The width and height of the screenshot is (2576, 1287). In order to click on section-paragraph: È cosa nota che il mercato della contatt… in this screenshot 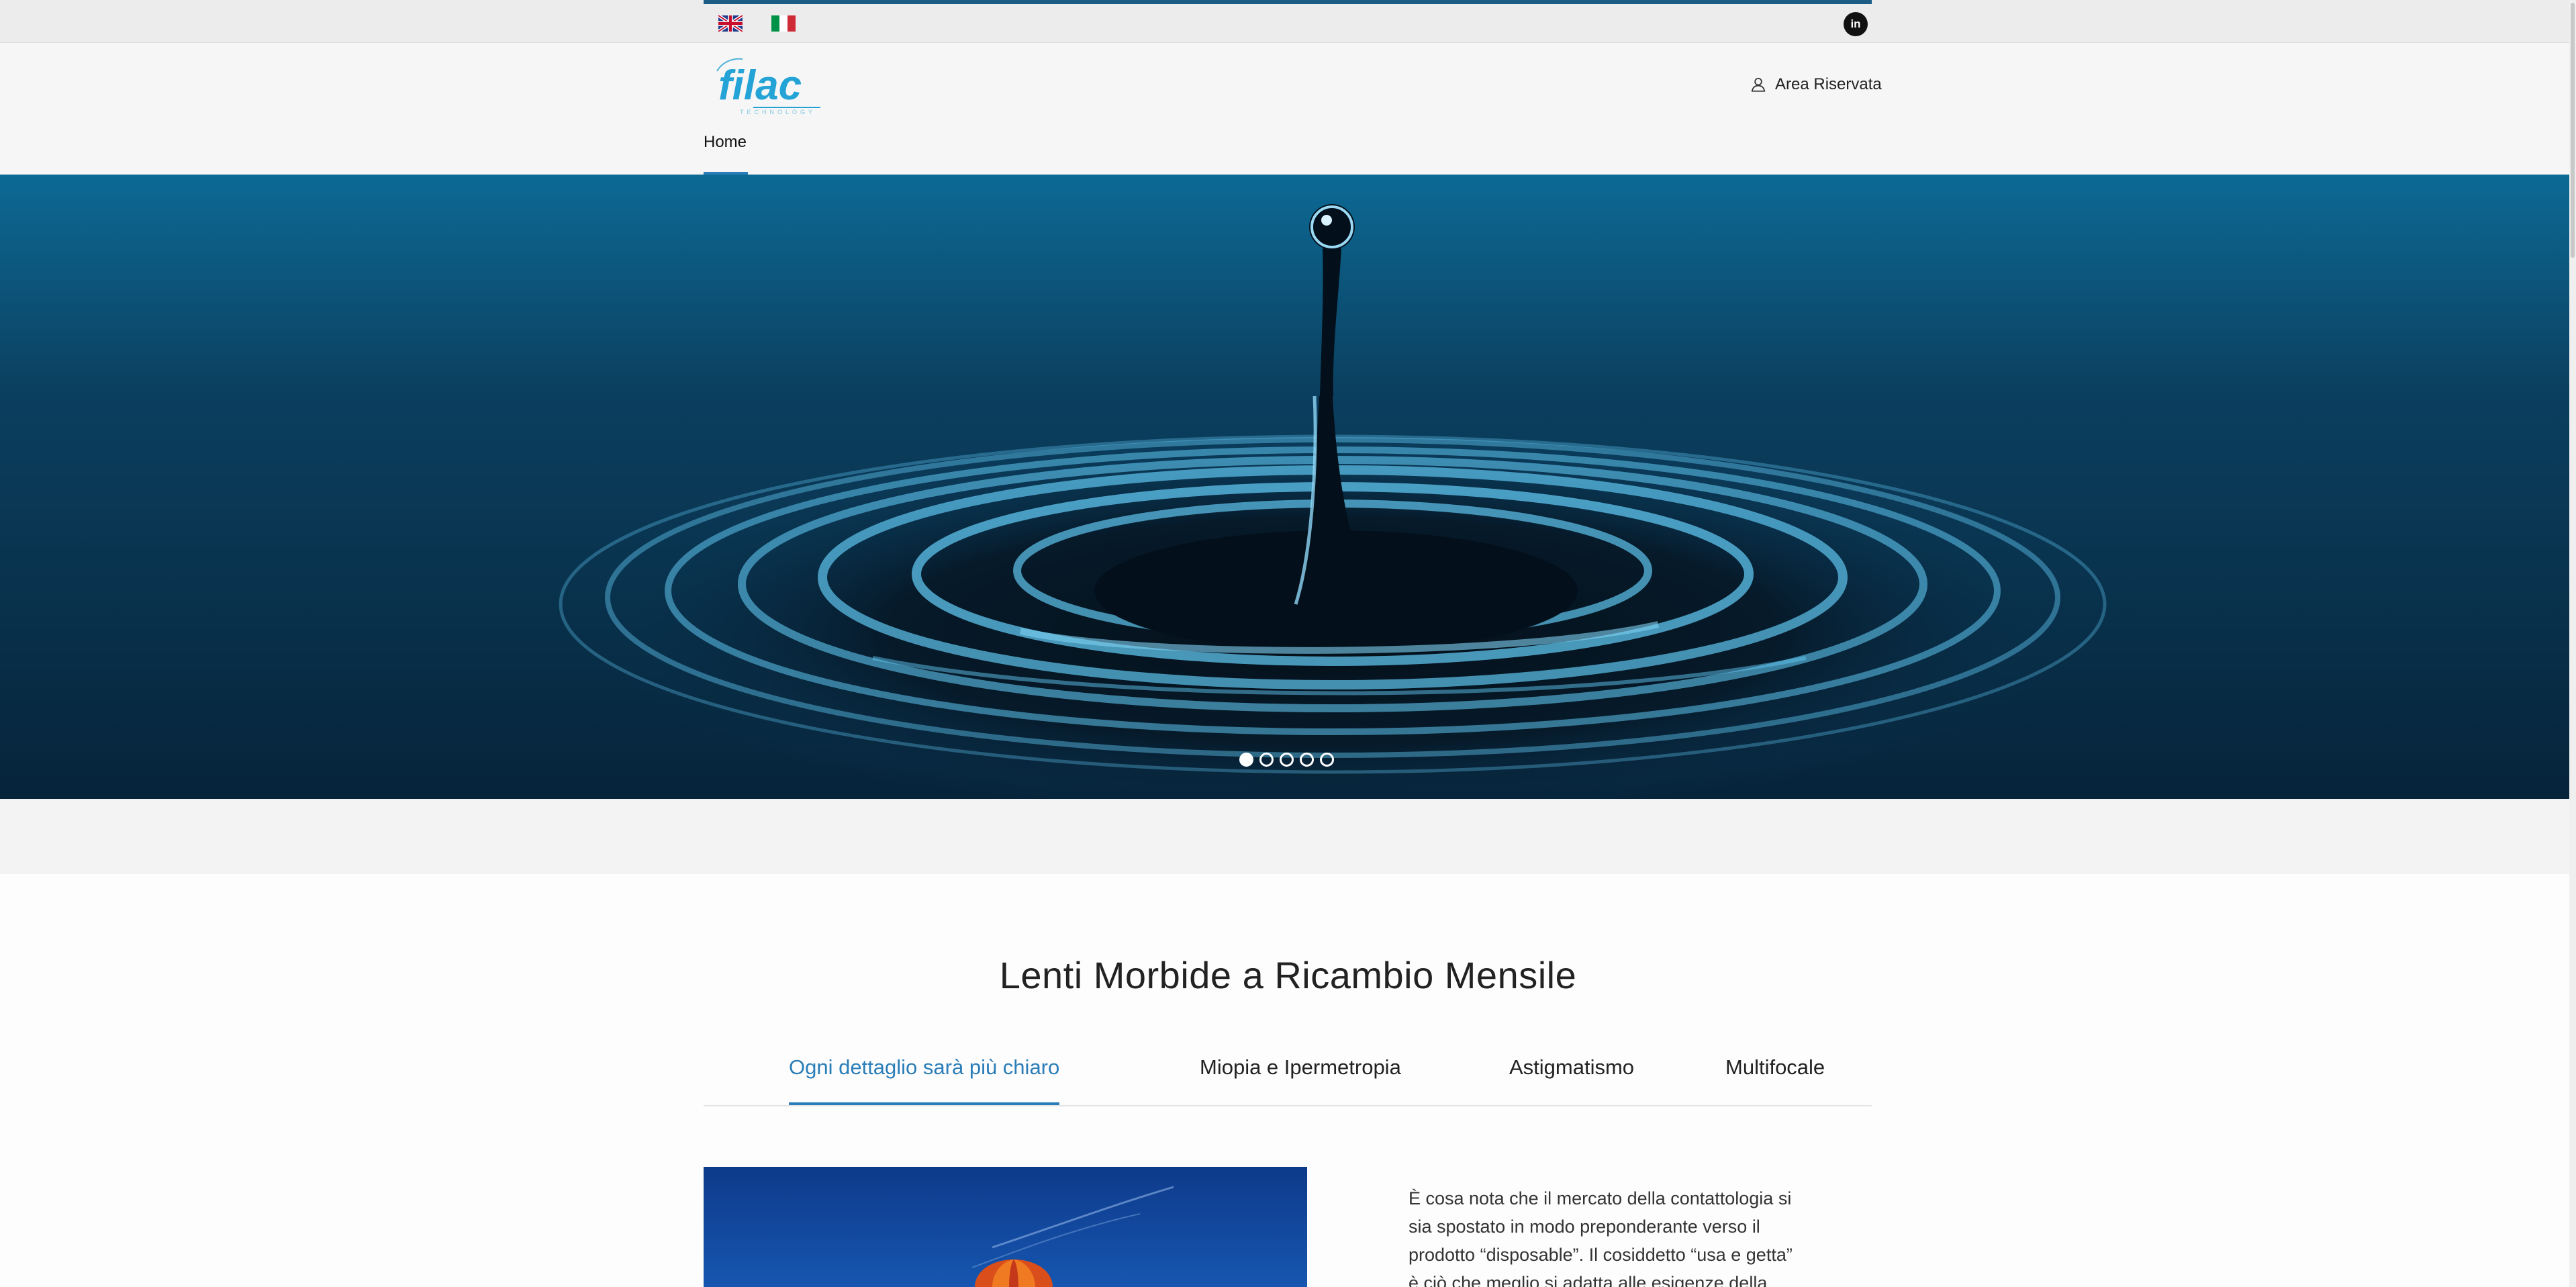, I will do `click(1610, 1236)`.